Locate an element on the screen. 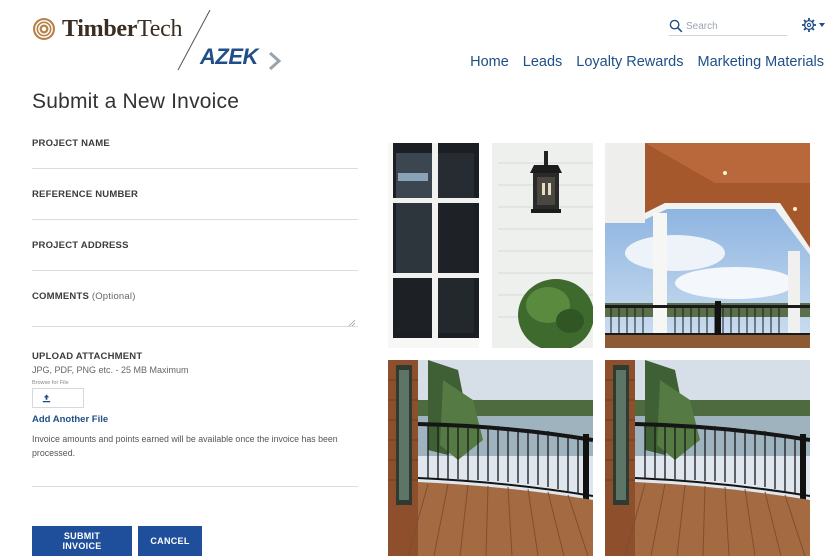 The image size is (834, 556). submit-invoice-button: SUBMIT INVOICE is located at coordinates (82, 541).